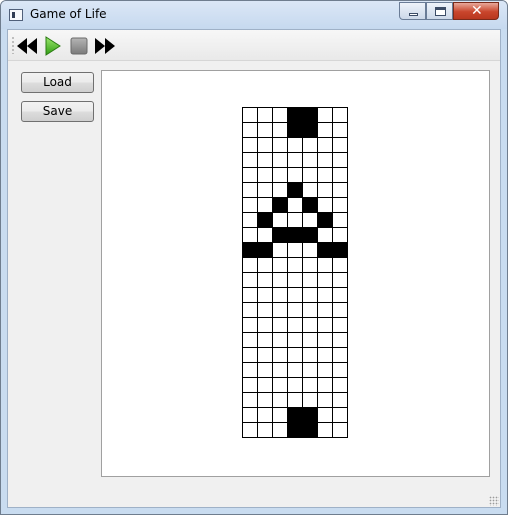 This screenshot has height=515, width=508. I want to click on toolbar-grip, so click(13, 45).